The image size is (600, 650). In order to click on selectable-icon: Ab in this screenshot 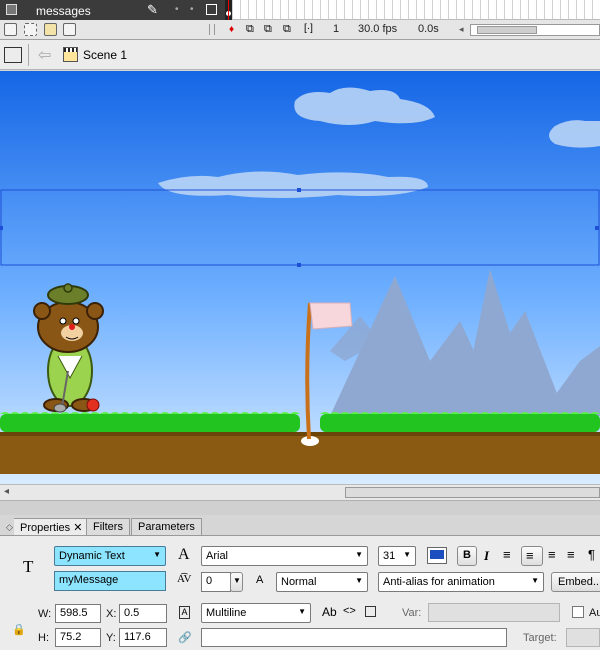, I will do `click(329, 612)`.